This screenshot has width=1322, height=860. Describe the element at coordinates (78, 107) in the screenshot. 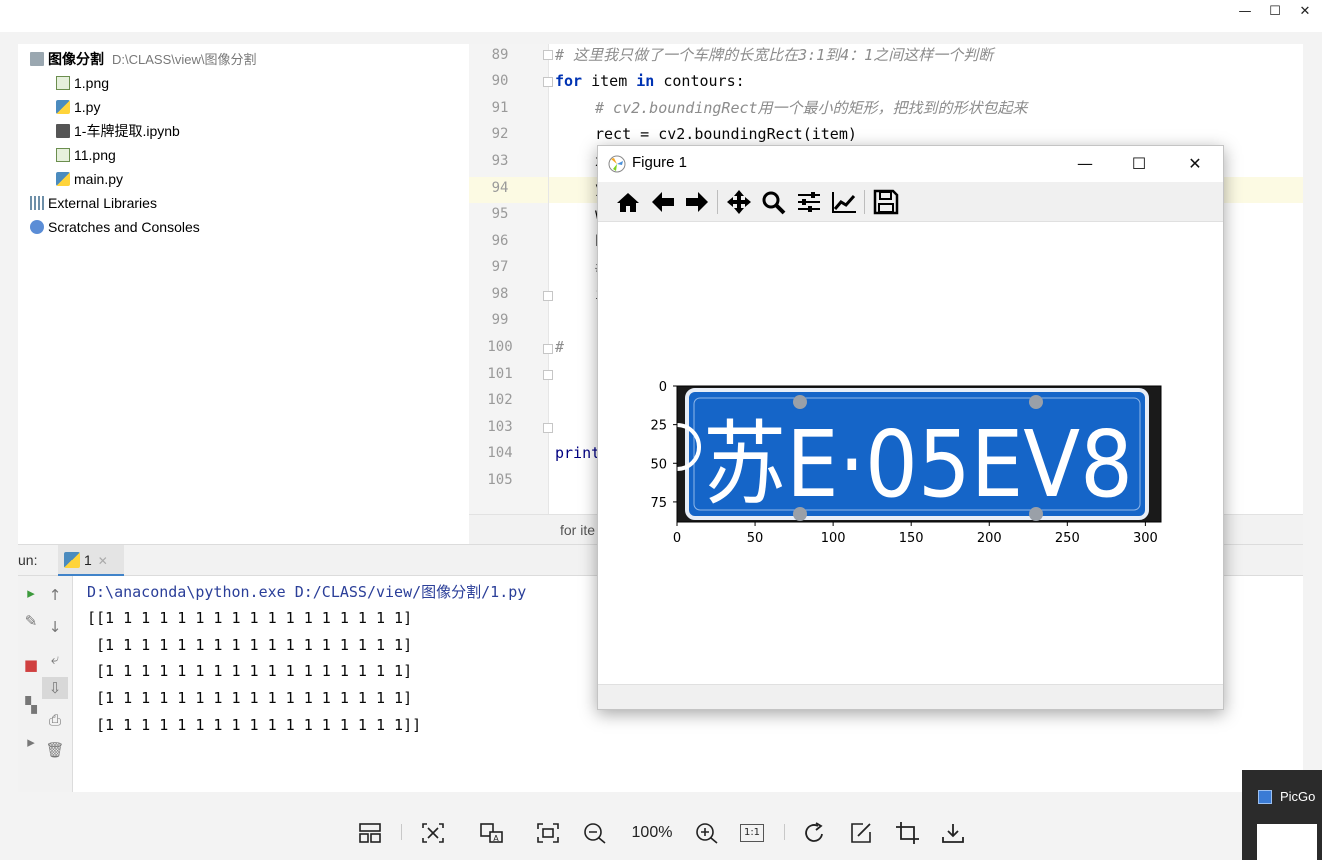

I see `tree-file: 1.py` at that location.